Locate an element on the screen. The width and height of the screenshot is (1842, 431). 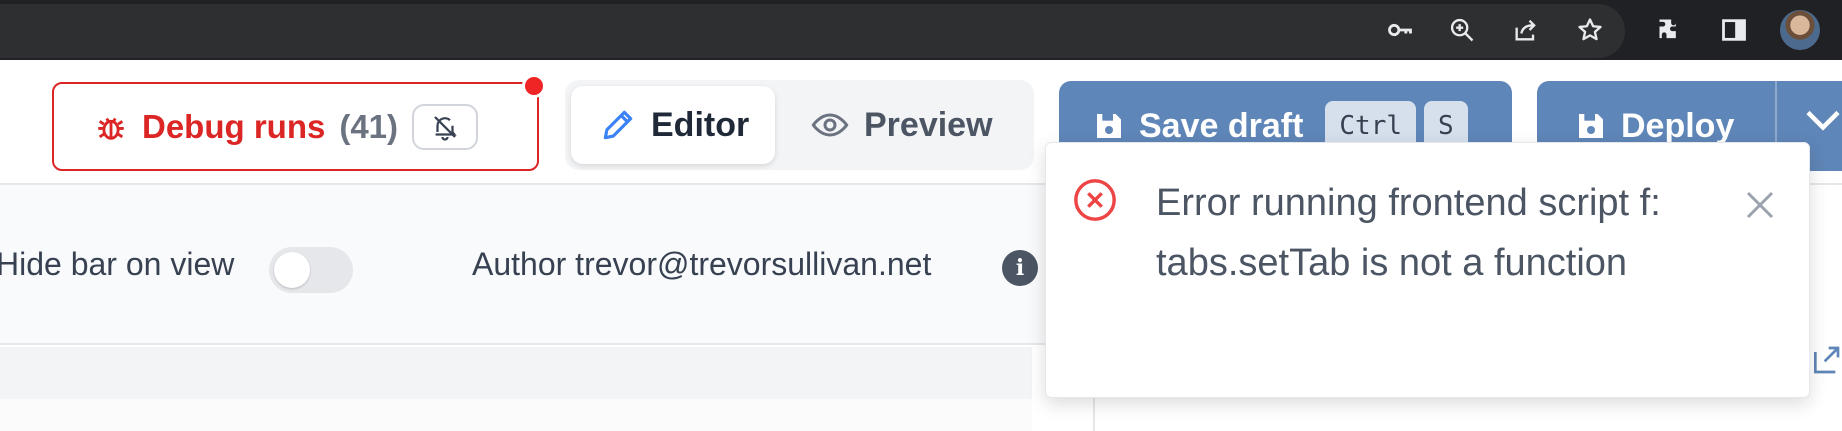
key-icon is located at coordinates (1400, 30).